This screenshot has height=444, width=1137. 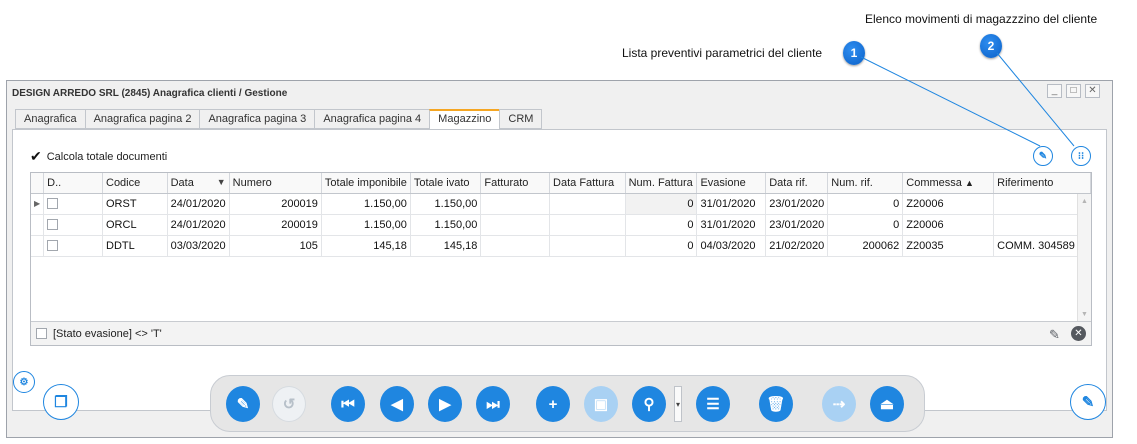 What do you see at coordinates (348, 404) in the screenshot?
I see `first-record-button: ⏮` at bounding box center [348, 404].